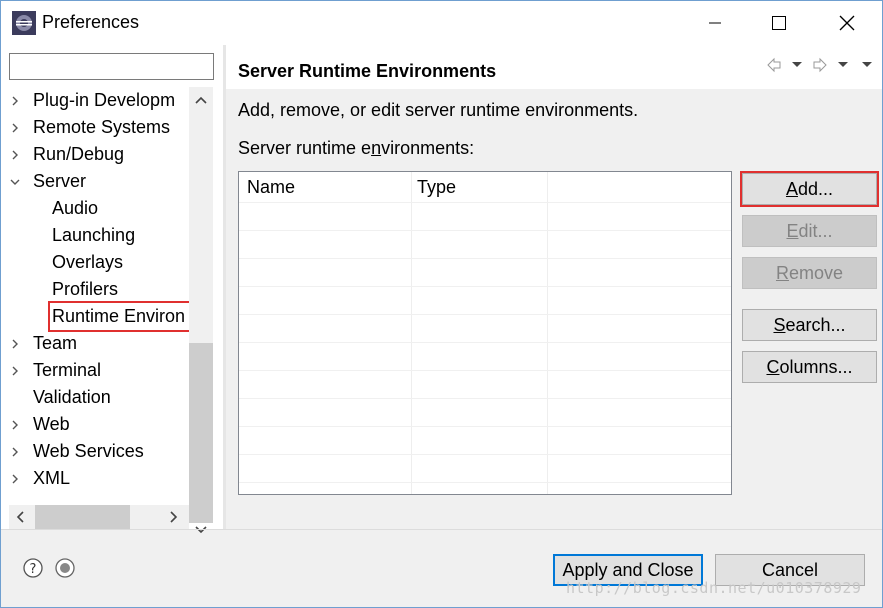 The height and width of the screenshot is (608, 883). I want to click on tree-item-team: Team, so click(99, 343).